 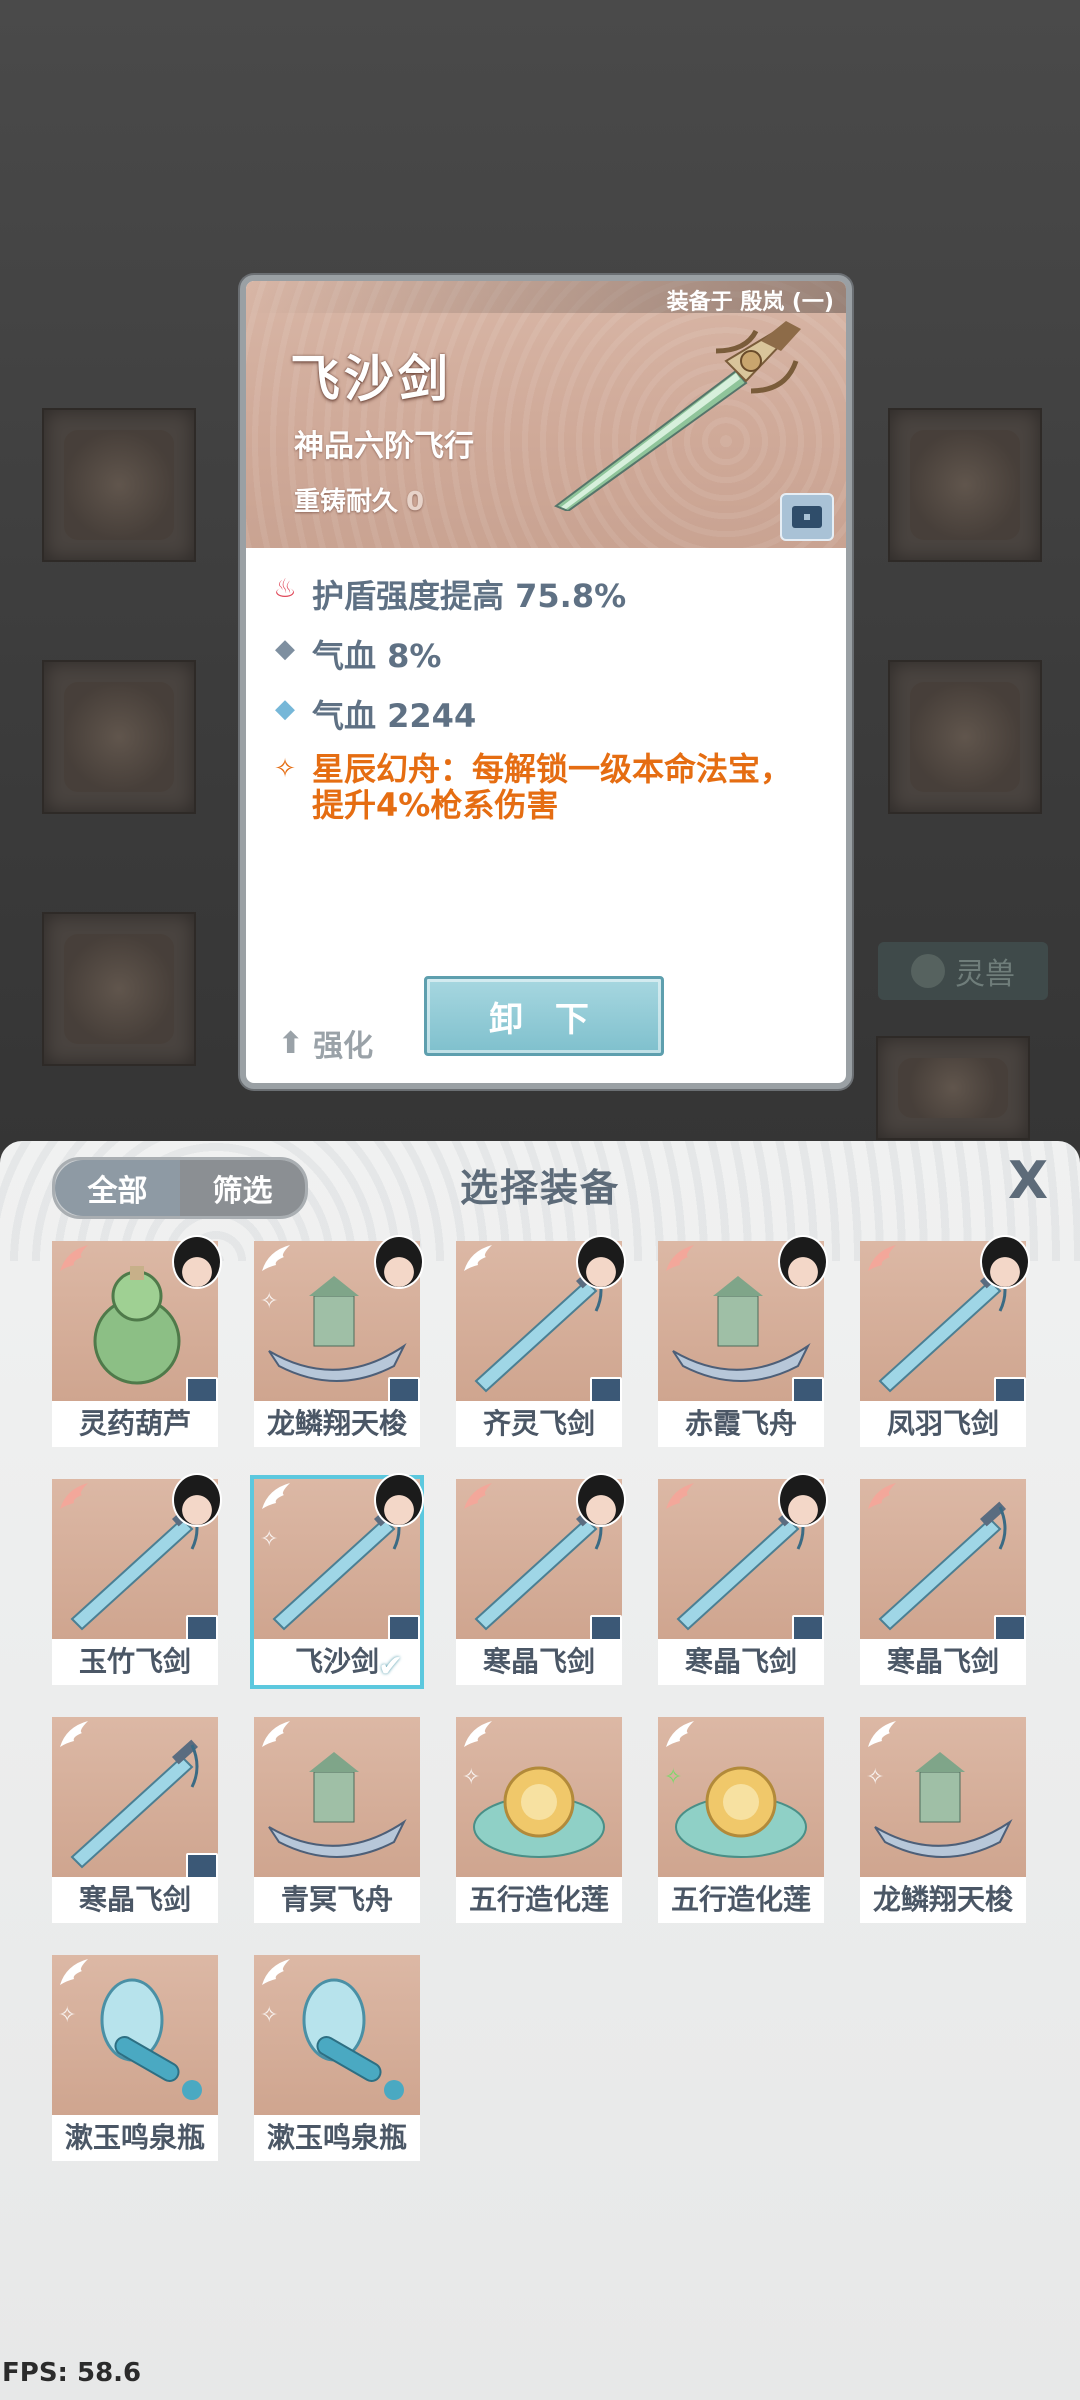 I want to click on stat-text-special: 星辰幻舟：每解锁一级本命法宝，提升4%枪系伤害, so click(x=552, y=787).